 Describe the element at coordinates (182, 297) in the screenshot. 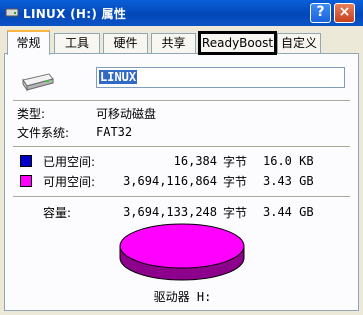

I see `drive-caption: 驱动器 H:` at that location.